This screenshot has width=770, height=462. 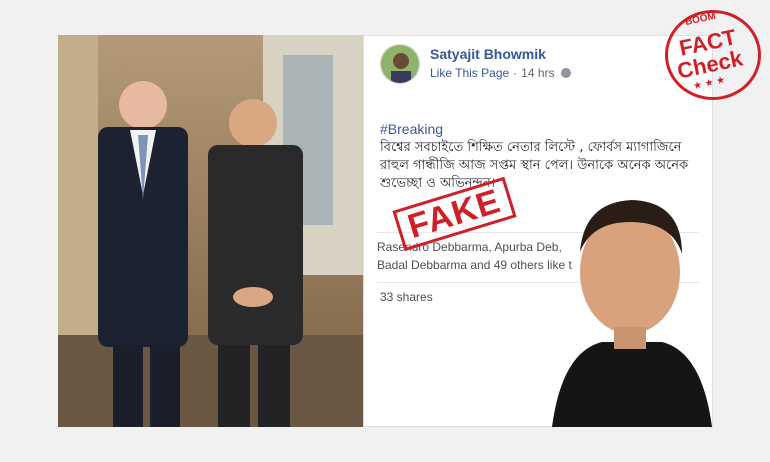 What do you see at coordinates (565, 73) in the screenshot?
I see `globe-icon` at bounding box center [565, 73].